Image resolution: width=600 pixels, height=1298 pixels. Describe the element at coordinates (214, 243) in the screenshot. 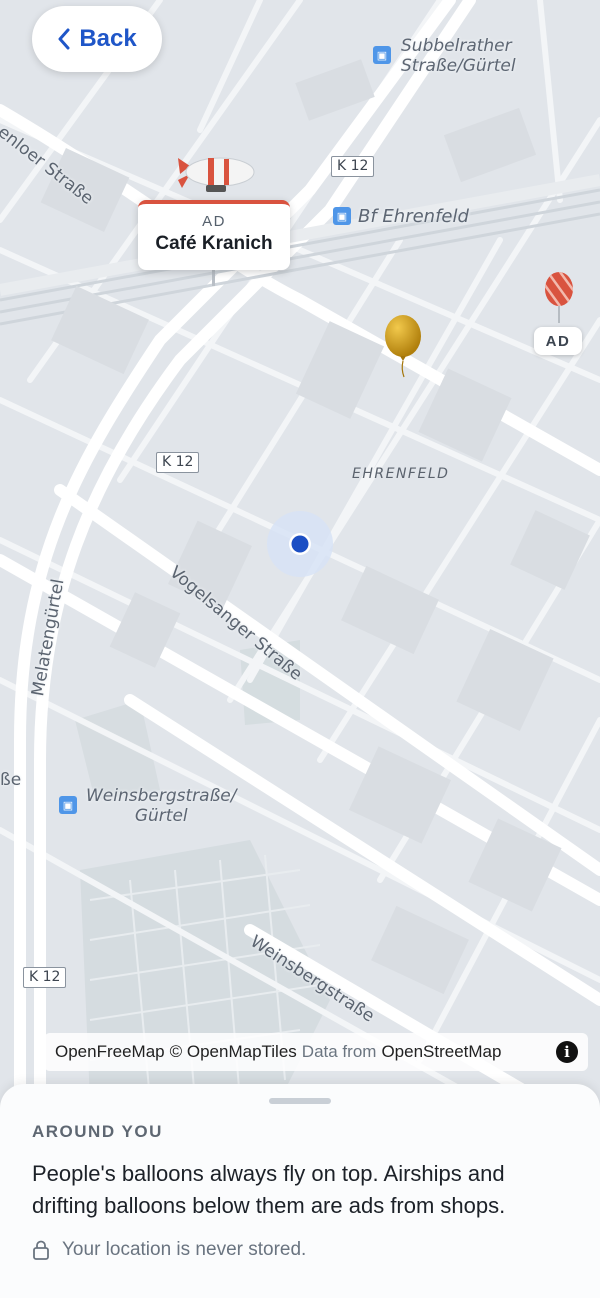

I see `ad-shop-name: Café Kranich` at that location.